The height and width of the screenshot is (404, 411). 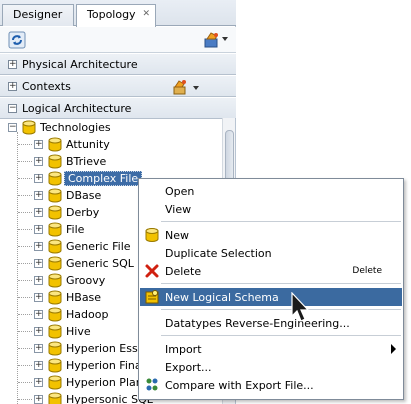 What do you see at coordinates (128, 144) in the screenshot?
I see `tree-node-technology: + Attunity` at bounding box center [128, 144].